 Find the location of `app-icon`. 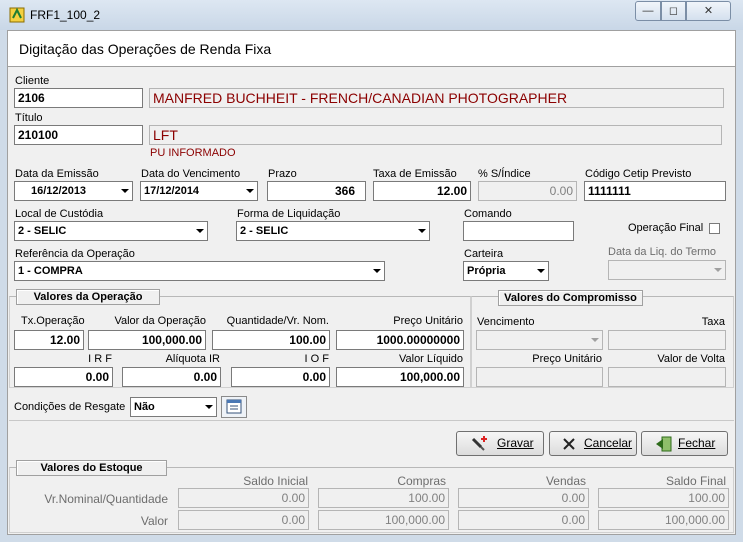

app-icon is located at coordinates (17, 15).